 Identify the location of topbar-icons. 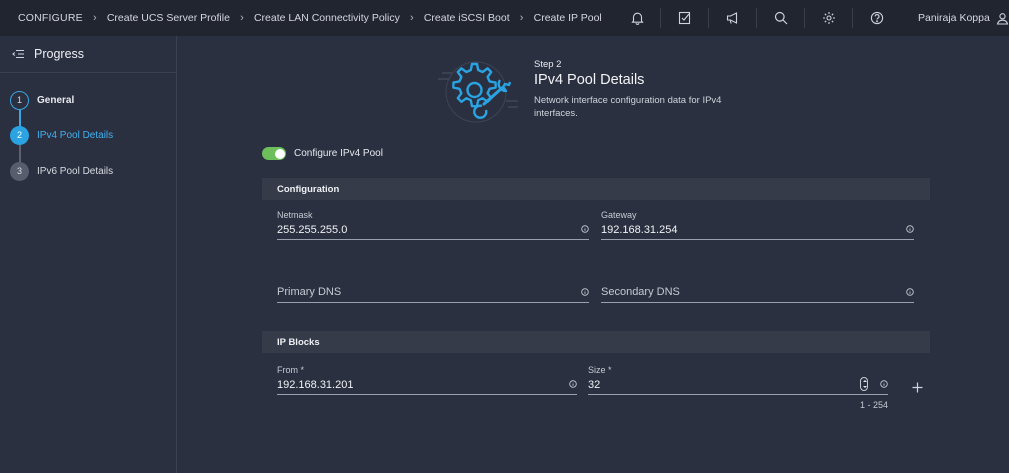
(762, 18).